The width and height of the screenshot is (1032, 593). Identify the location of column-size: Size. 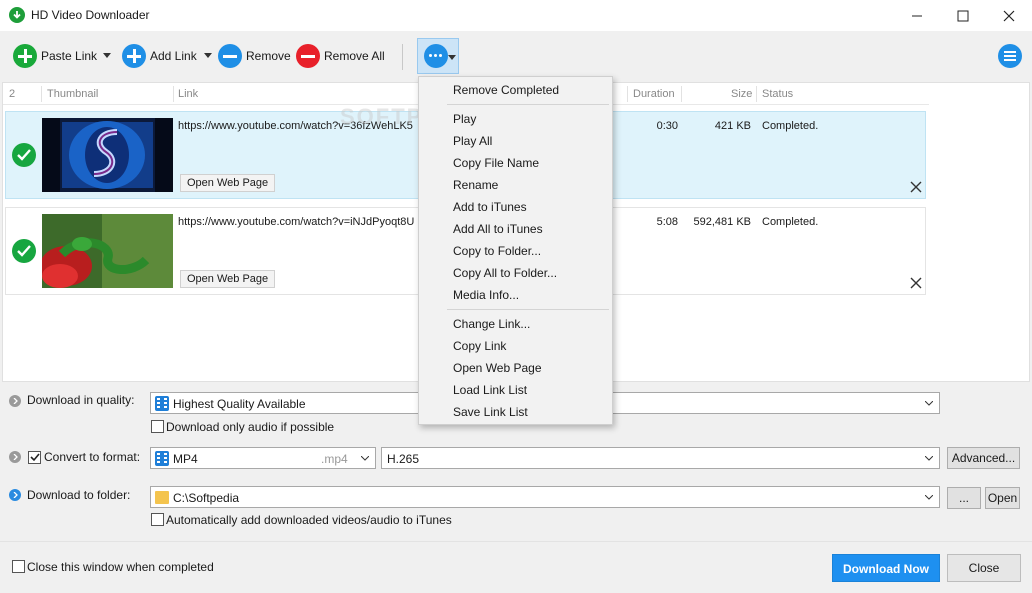
(741, 94).